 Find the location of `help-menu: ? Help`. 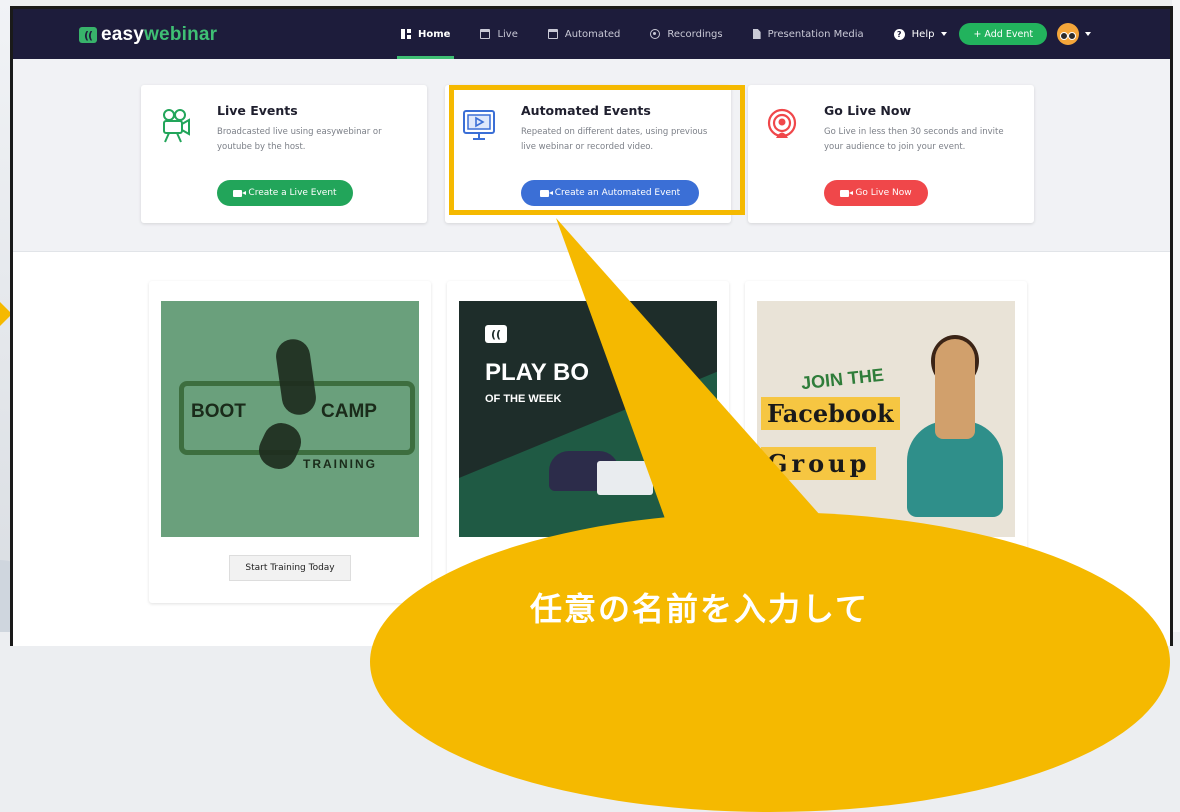

help-menu: ? Help is located at coordinates (920, 34).